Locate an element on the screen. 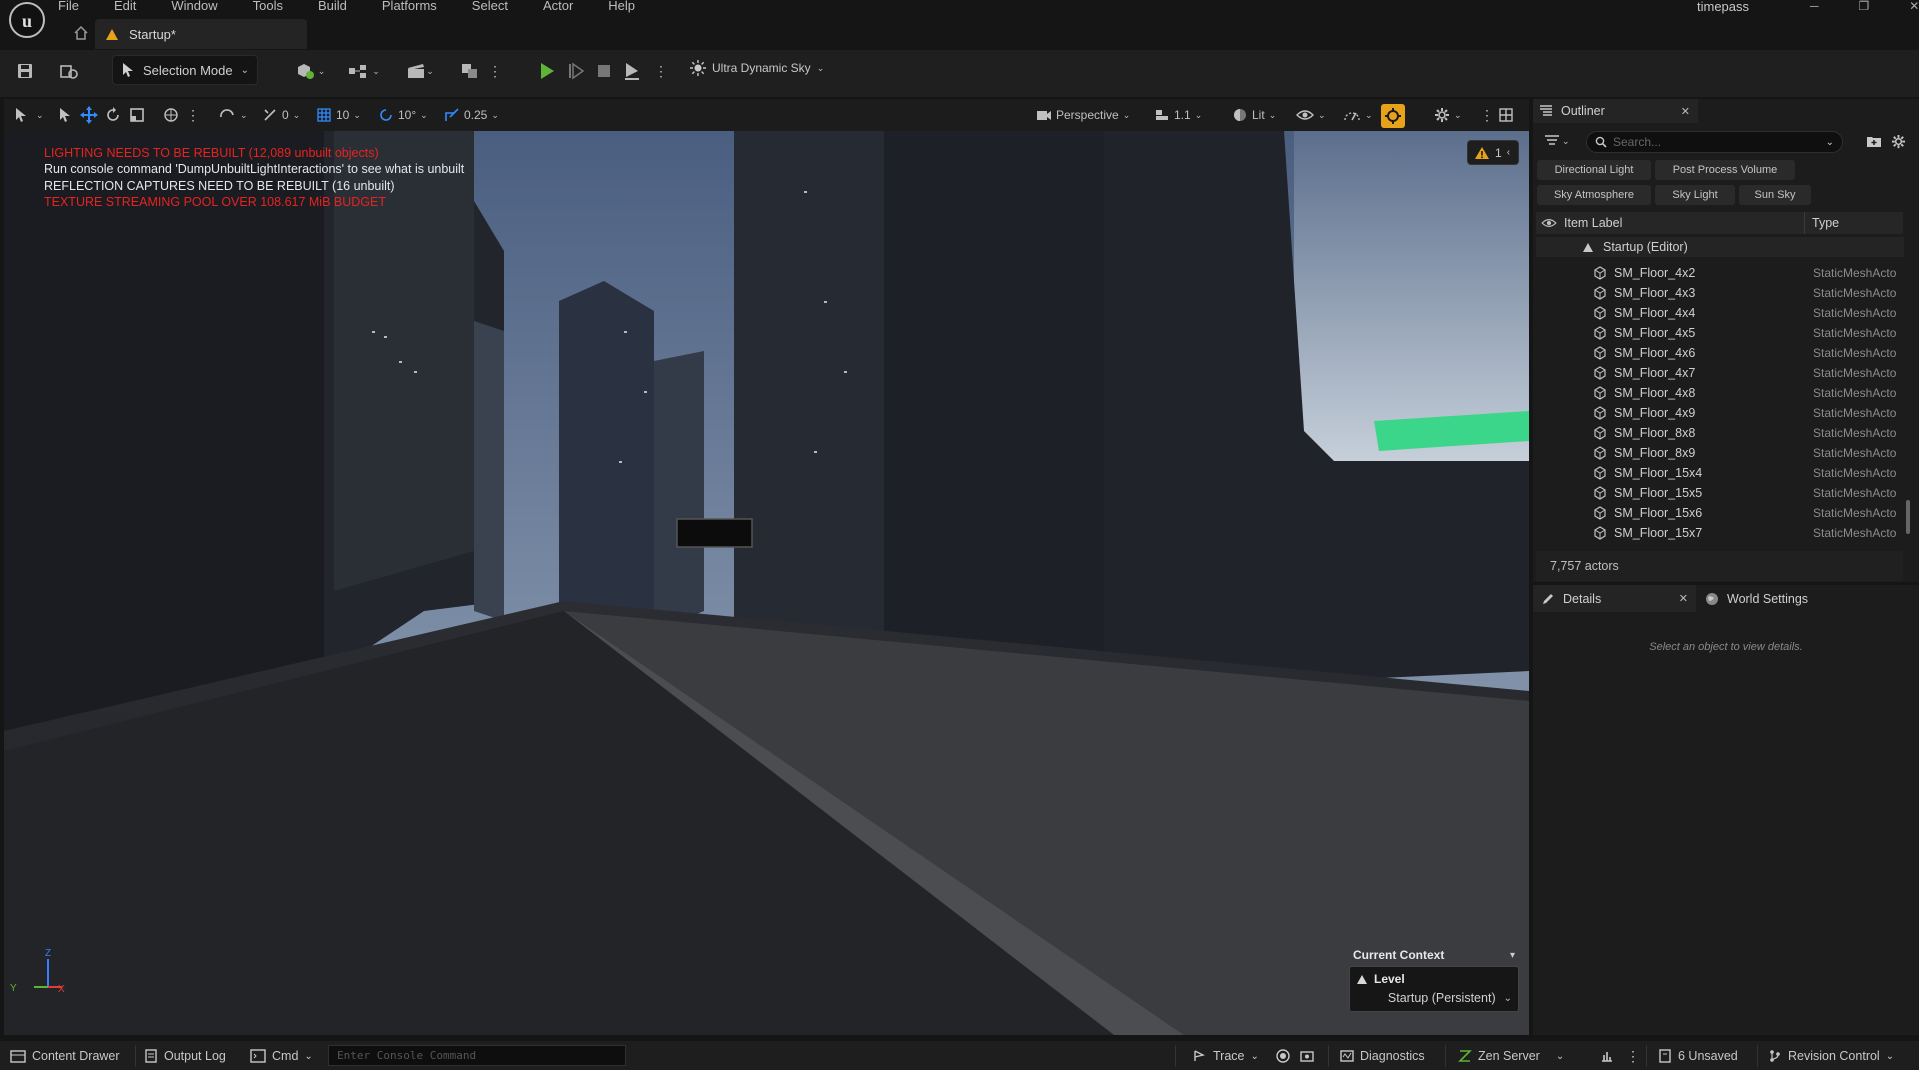  menu-select: Select is located at coordinates (490, 6).